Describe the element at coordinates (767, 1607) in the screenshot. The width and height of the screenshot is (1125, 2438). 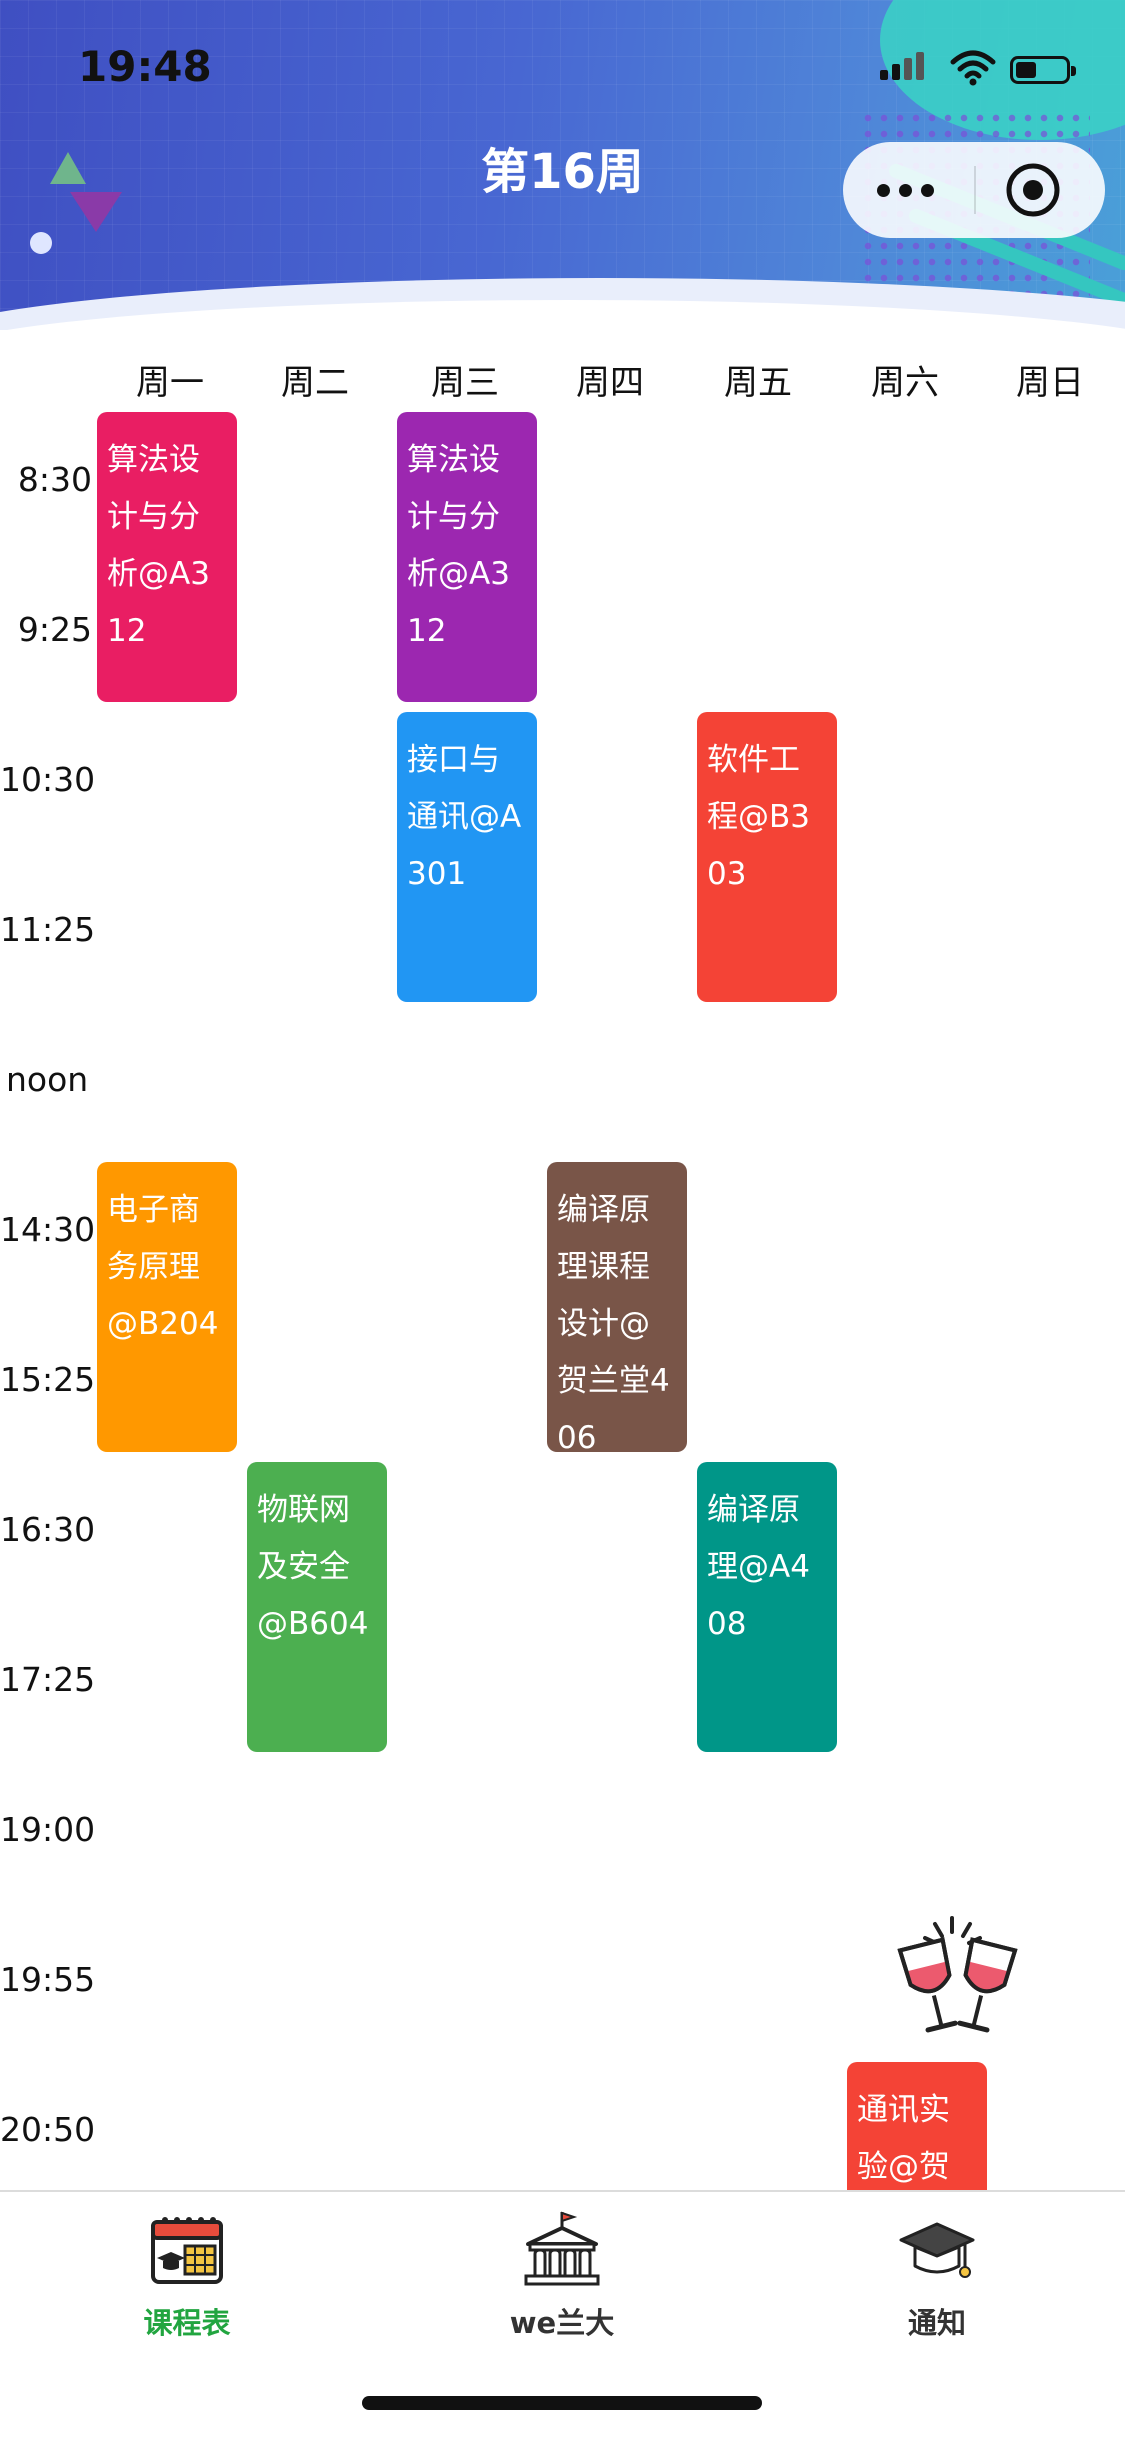
I see `course-block: 编译原理@A408` at that location.